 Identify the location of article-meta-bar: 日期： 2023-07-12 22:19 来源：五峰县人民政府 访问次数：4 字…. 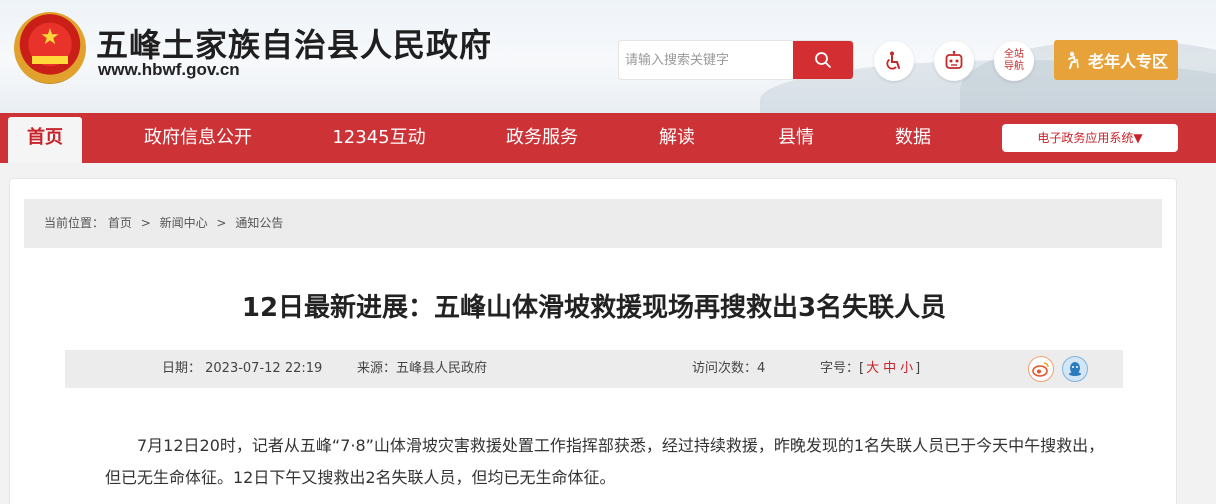
(594, 369).